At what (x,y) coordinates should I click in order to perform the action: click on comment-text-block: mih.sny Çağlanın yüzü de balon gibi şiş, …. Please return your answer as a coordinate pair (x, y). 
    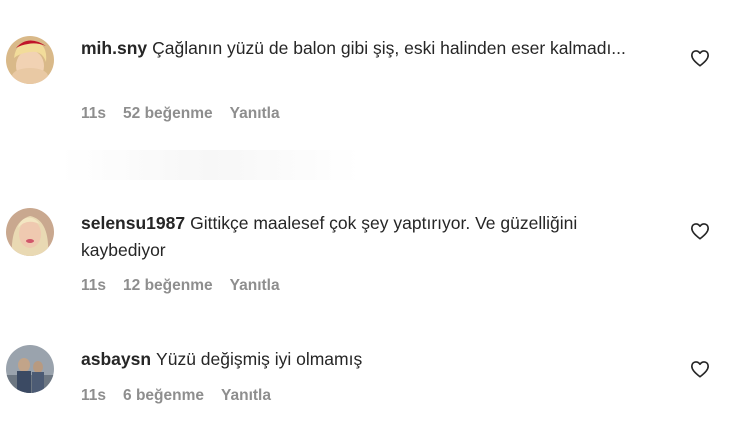
    Looking at the image, I should click on (371, 48).